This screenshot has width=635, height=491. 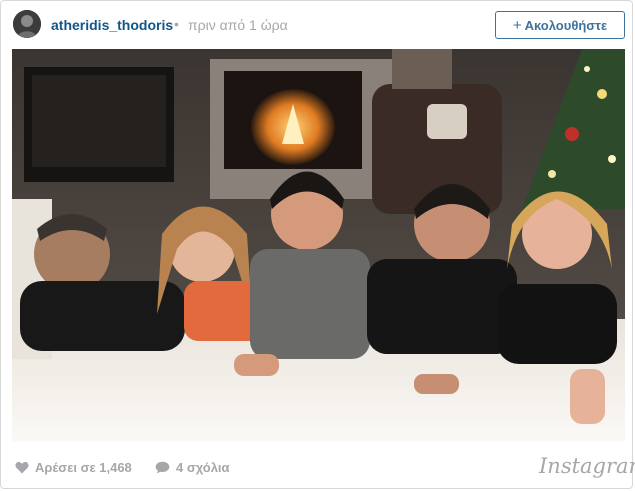 I want to click on heart-icon, so click(x=22, y=467).